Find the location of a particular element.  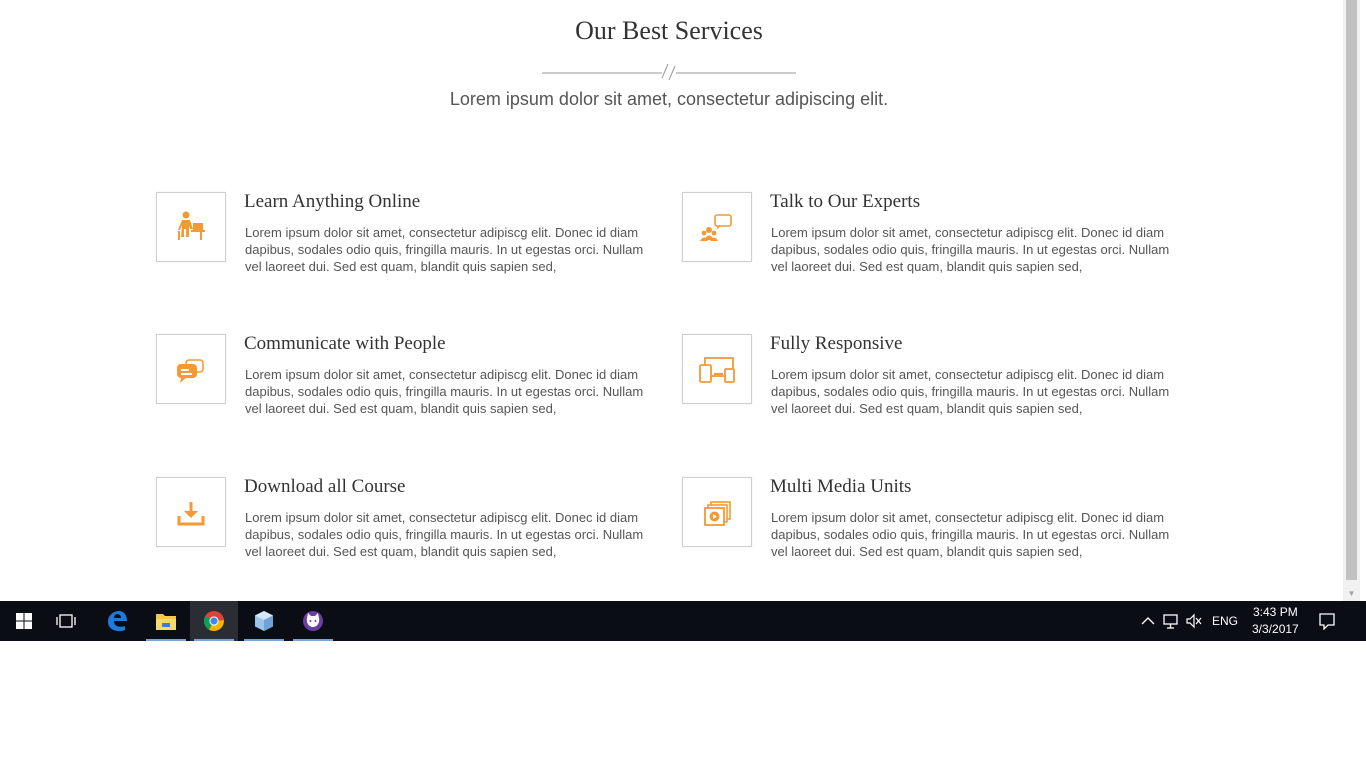

input-language: ENG is located at coordinates (1225, 621).